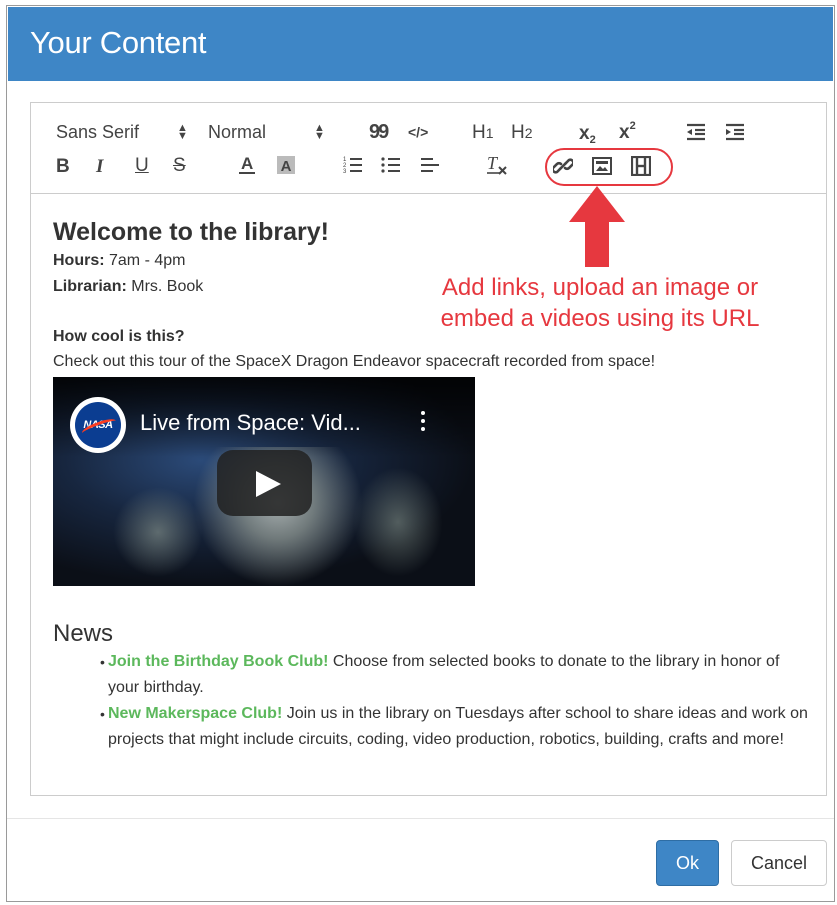 The height and width of the screenshot is (905, 837). Describe the element at coordinates (493, 163) in the screenshot. I see `svg-text: T` at that location.